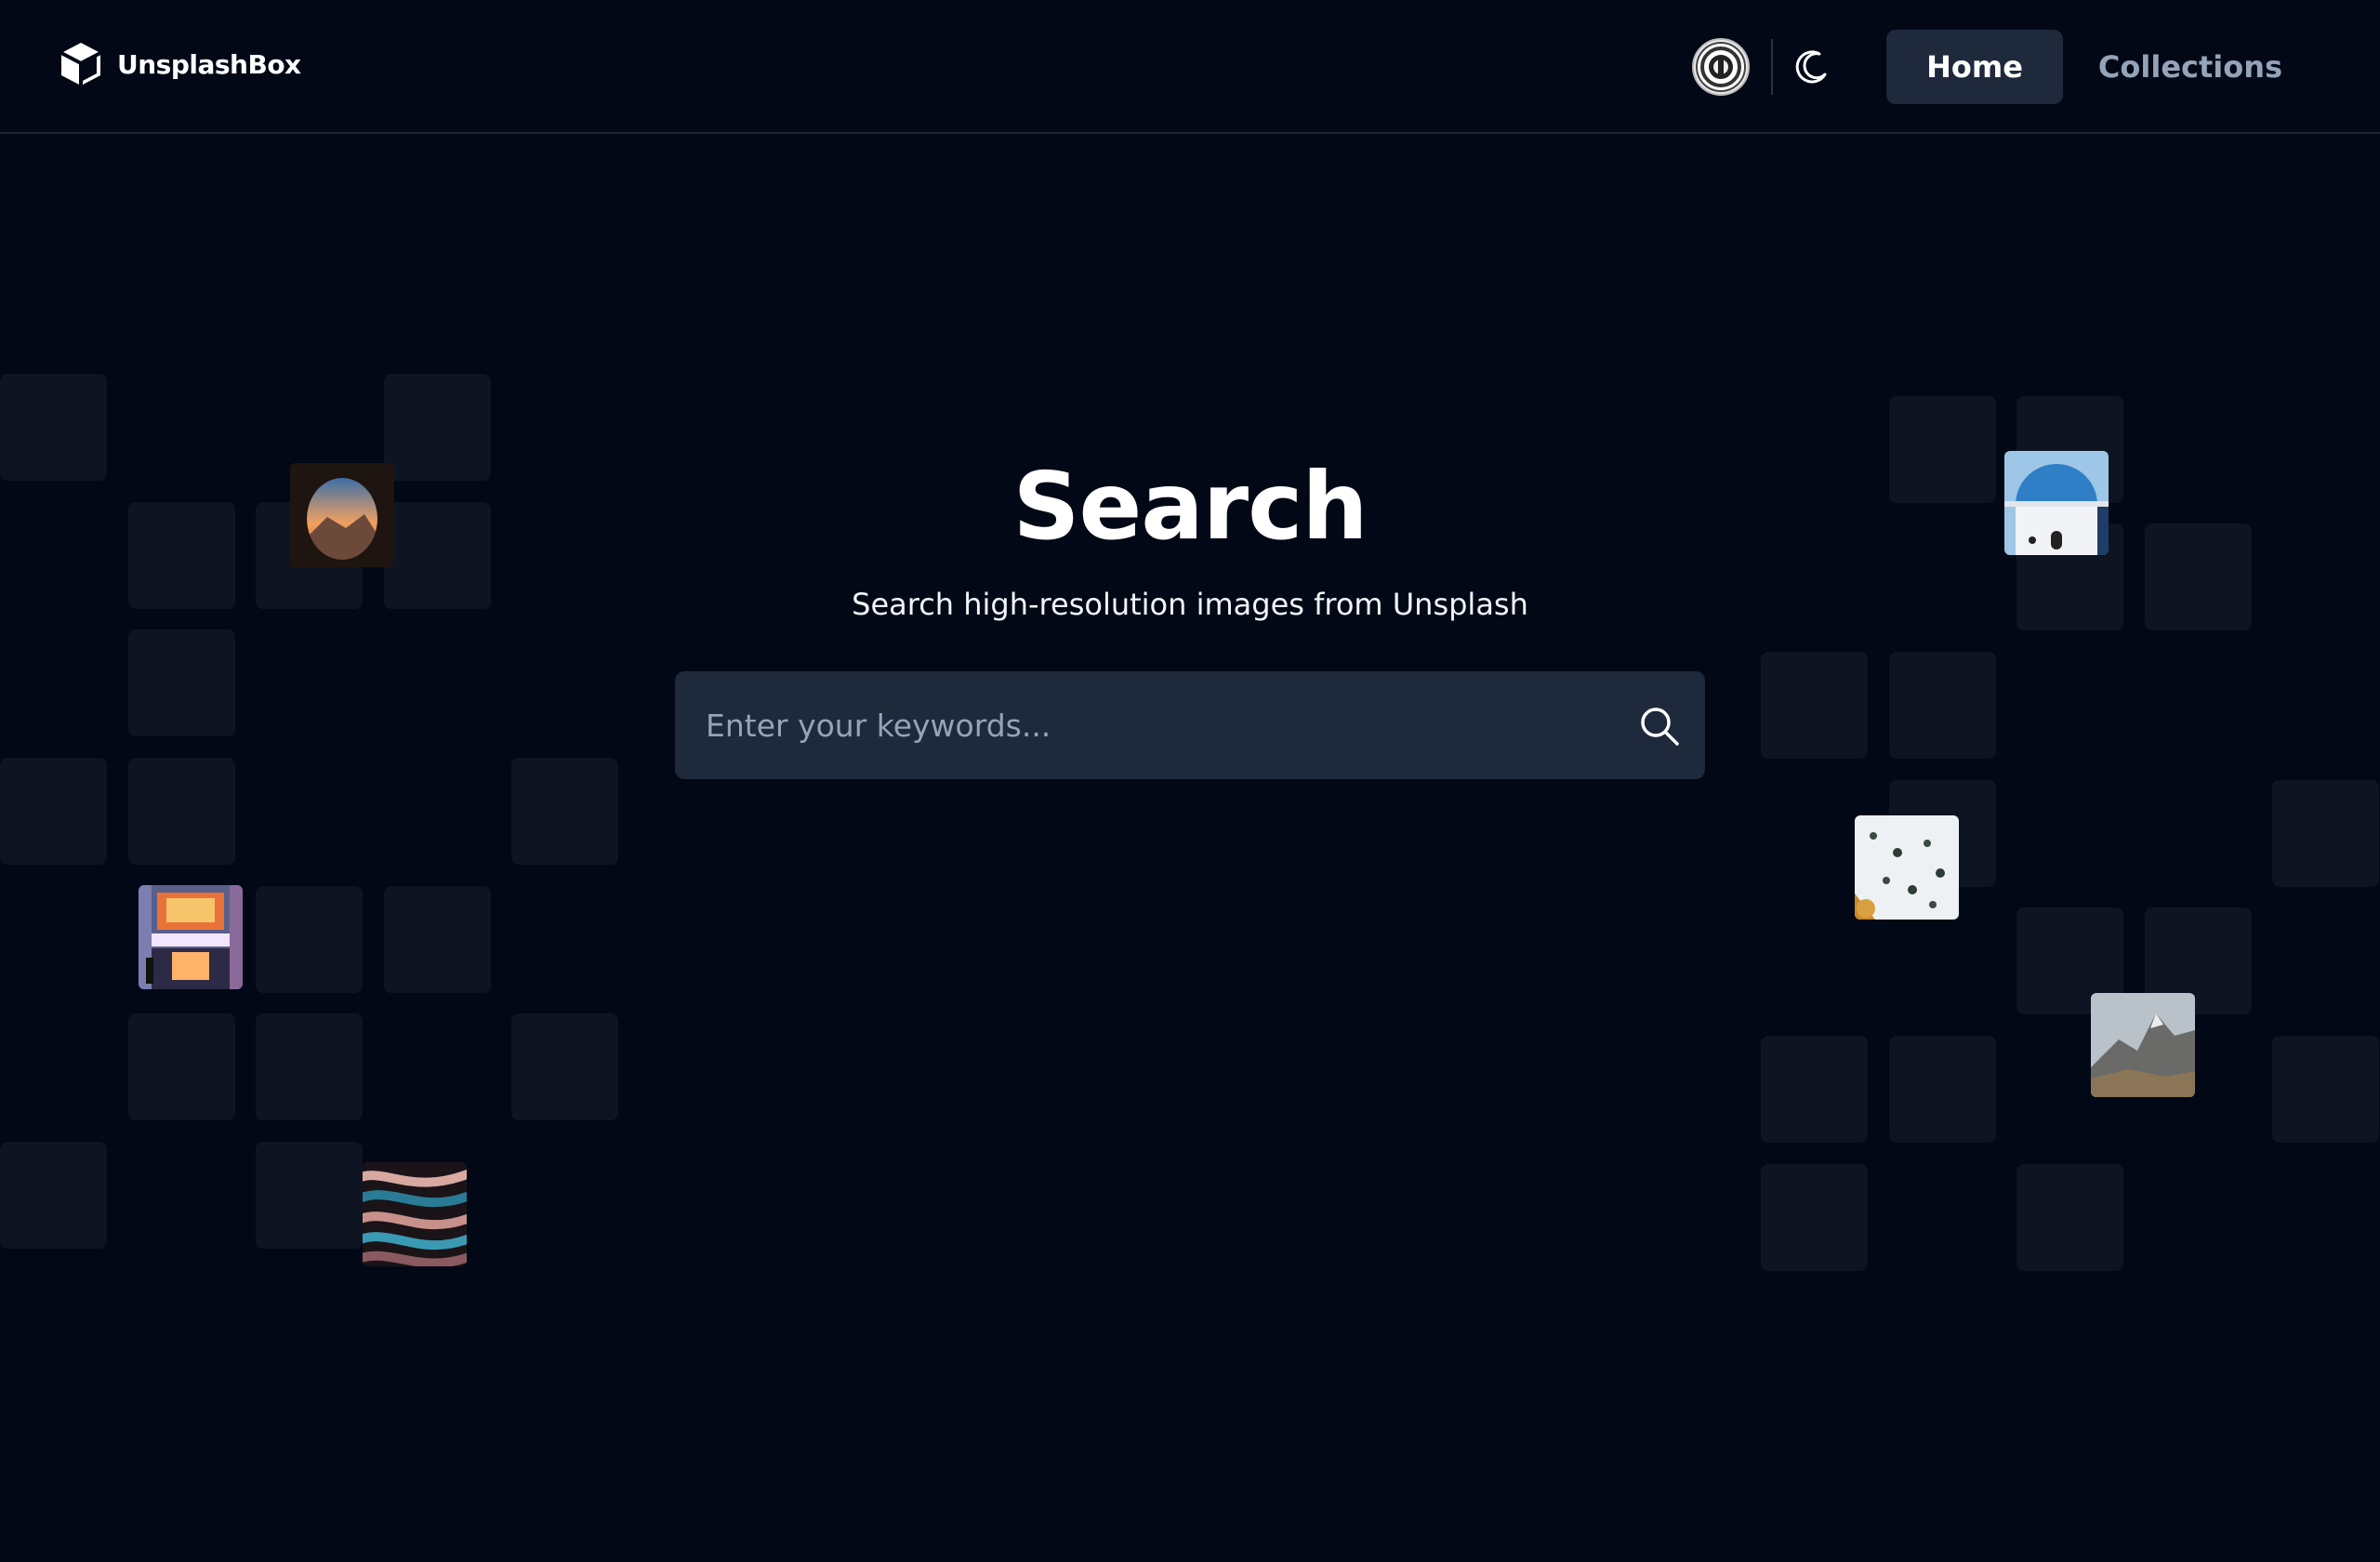  Describe the element at coordinates (1190, 507) in the screenshot. I see `page-title: Search` at that location.